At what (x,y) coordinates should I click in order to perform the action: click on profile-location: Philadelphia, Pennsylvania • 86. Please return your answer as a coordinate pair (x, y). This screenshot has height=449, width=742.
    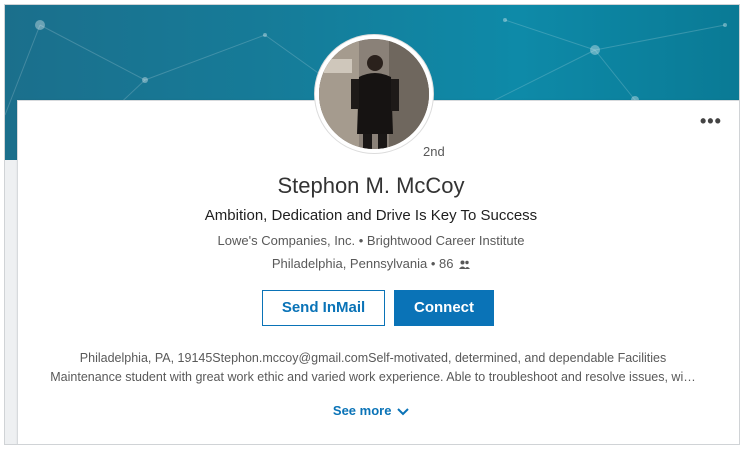
    Looking at the image, I should click on (362, 263).